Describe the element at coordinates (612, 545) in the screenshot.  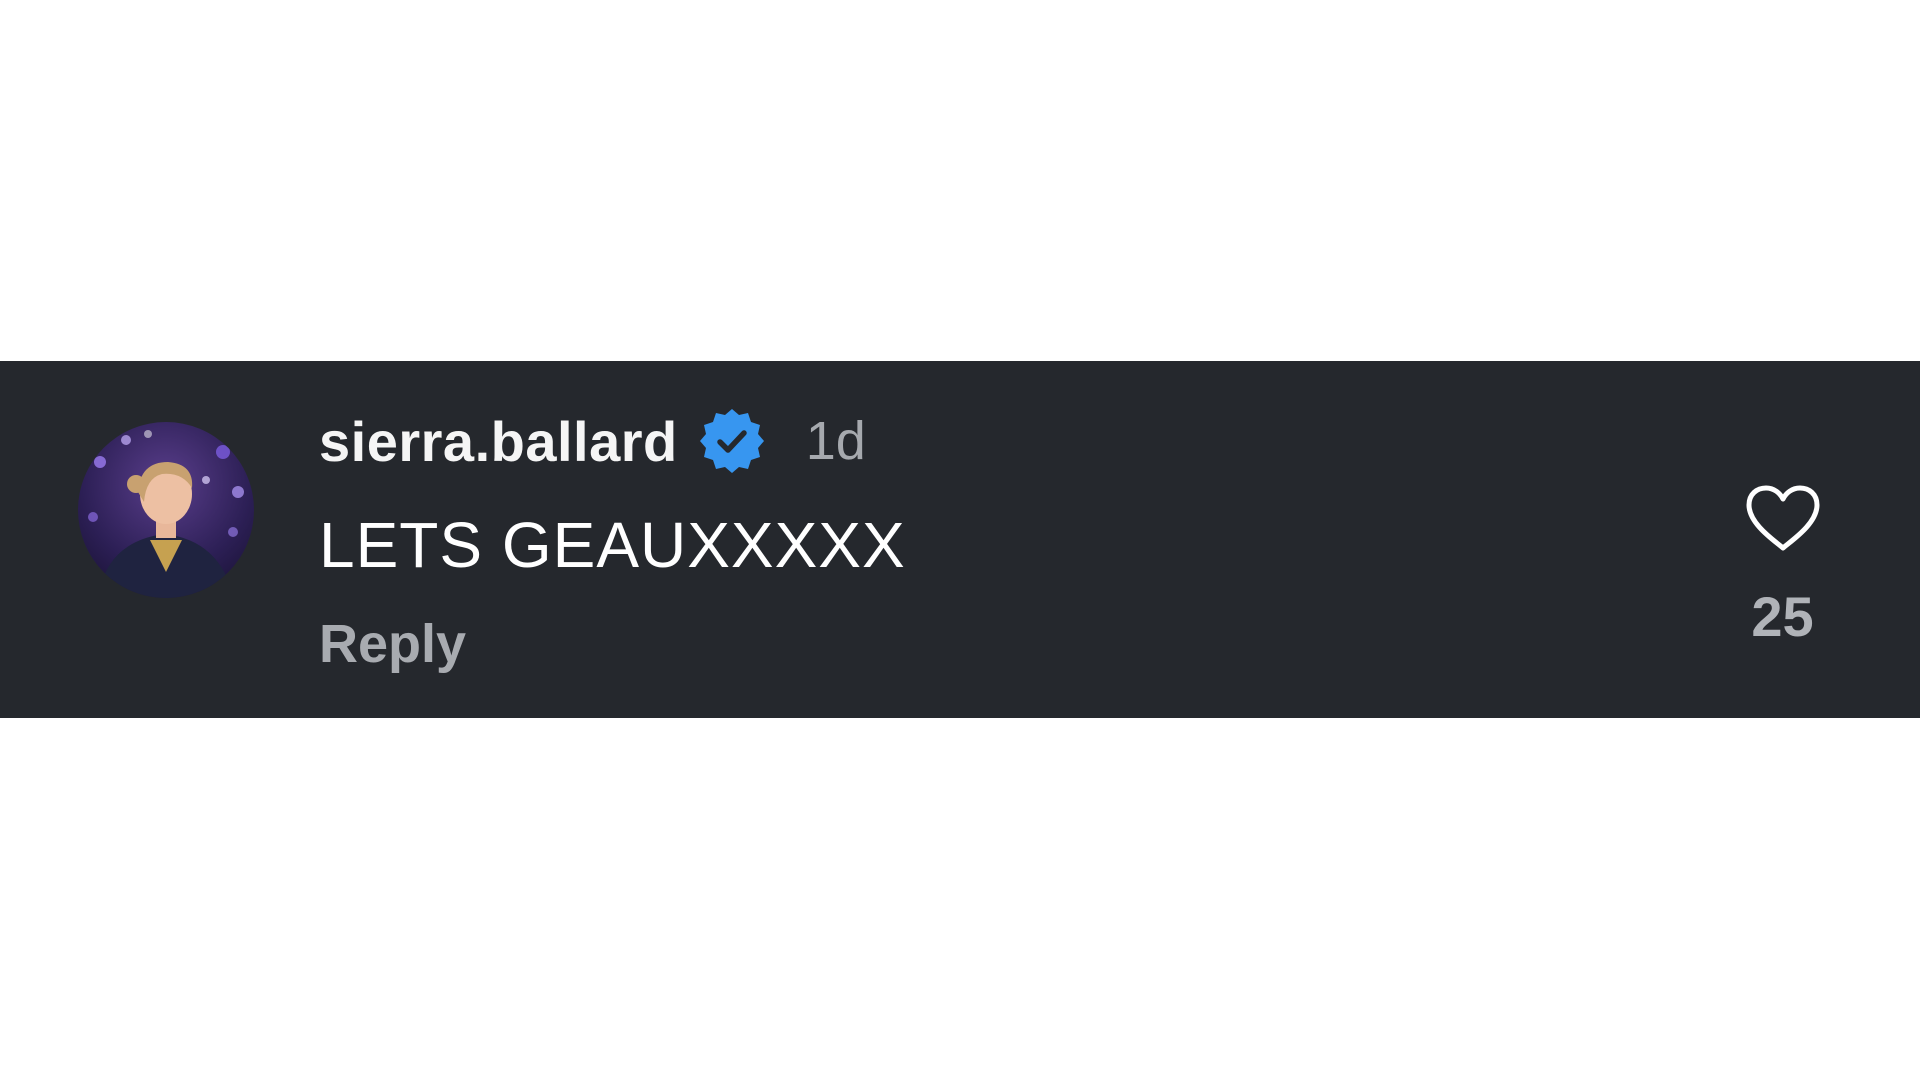
I see `comment-text: LETS GEAUXXXXX` at that location.